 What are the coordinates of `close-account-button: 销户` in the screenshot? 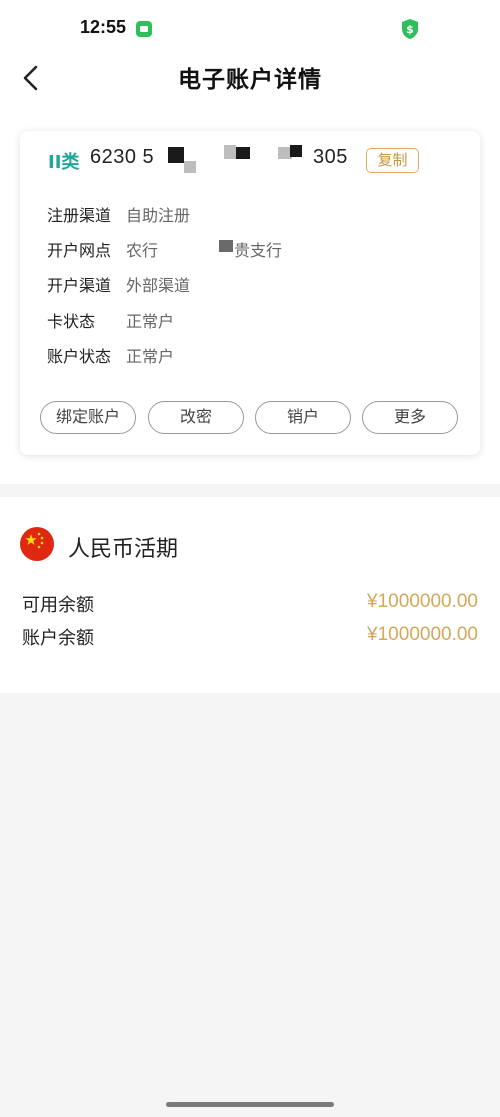 It's located at (303, 417).